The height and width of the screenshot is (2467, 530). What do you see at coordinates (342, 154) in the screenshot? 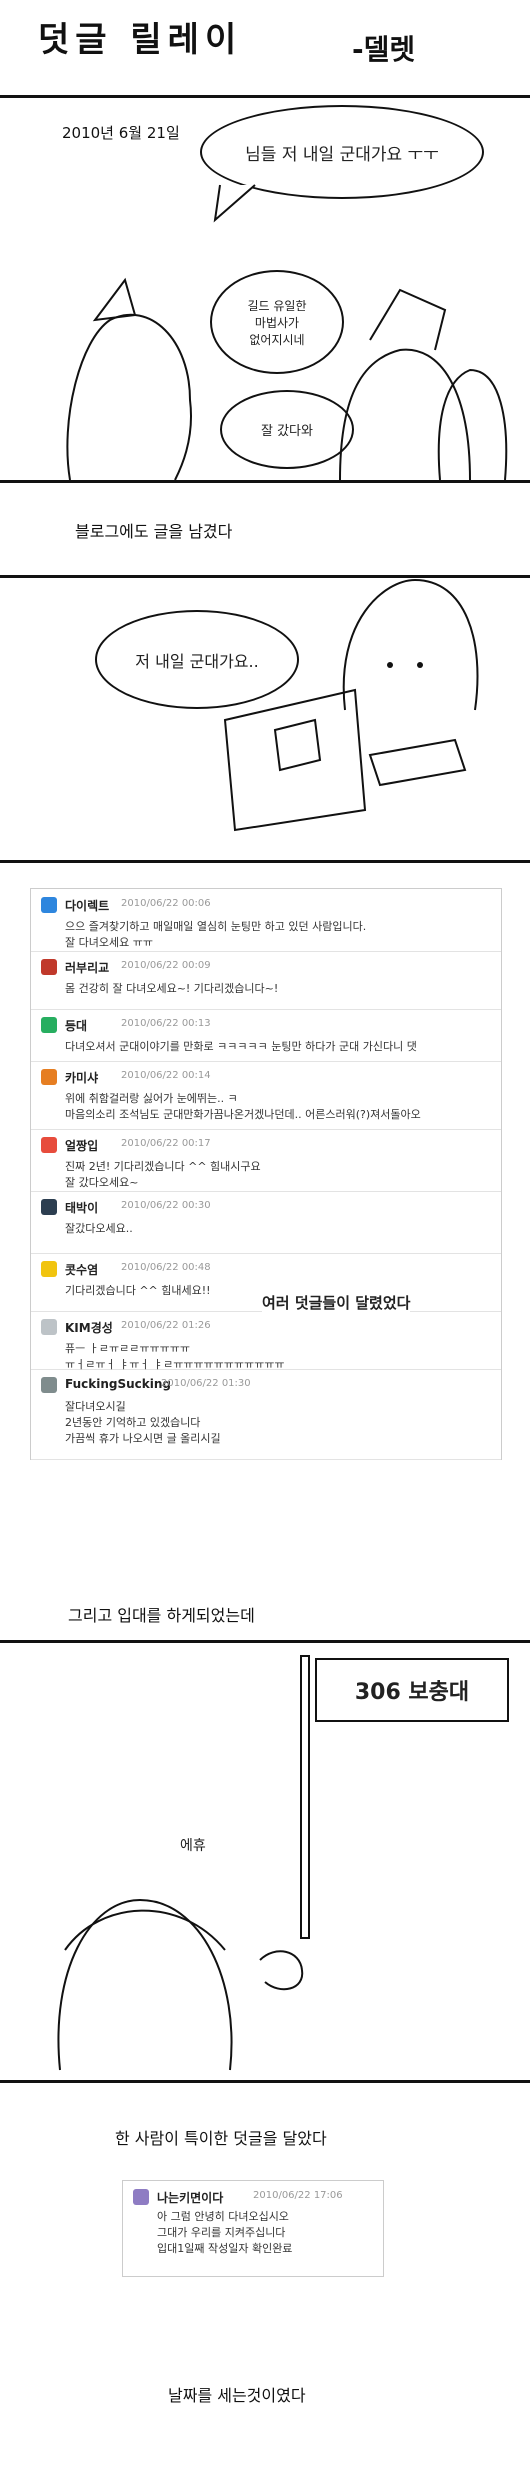
I see `bubble-main-text: 님들 저 내일 군대가요 ㅜㅜ` at bounding box center [342, 154].